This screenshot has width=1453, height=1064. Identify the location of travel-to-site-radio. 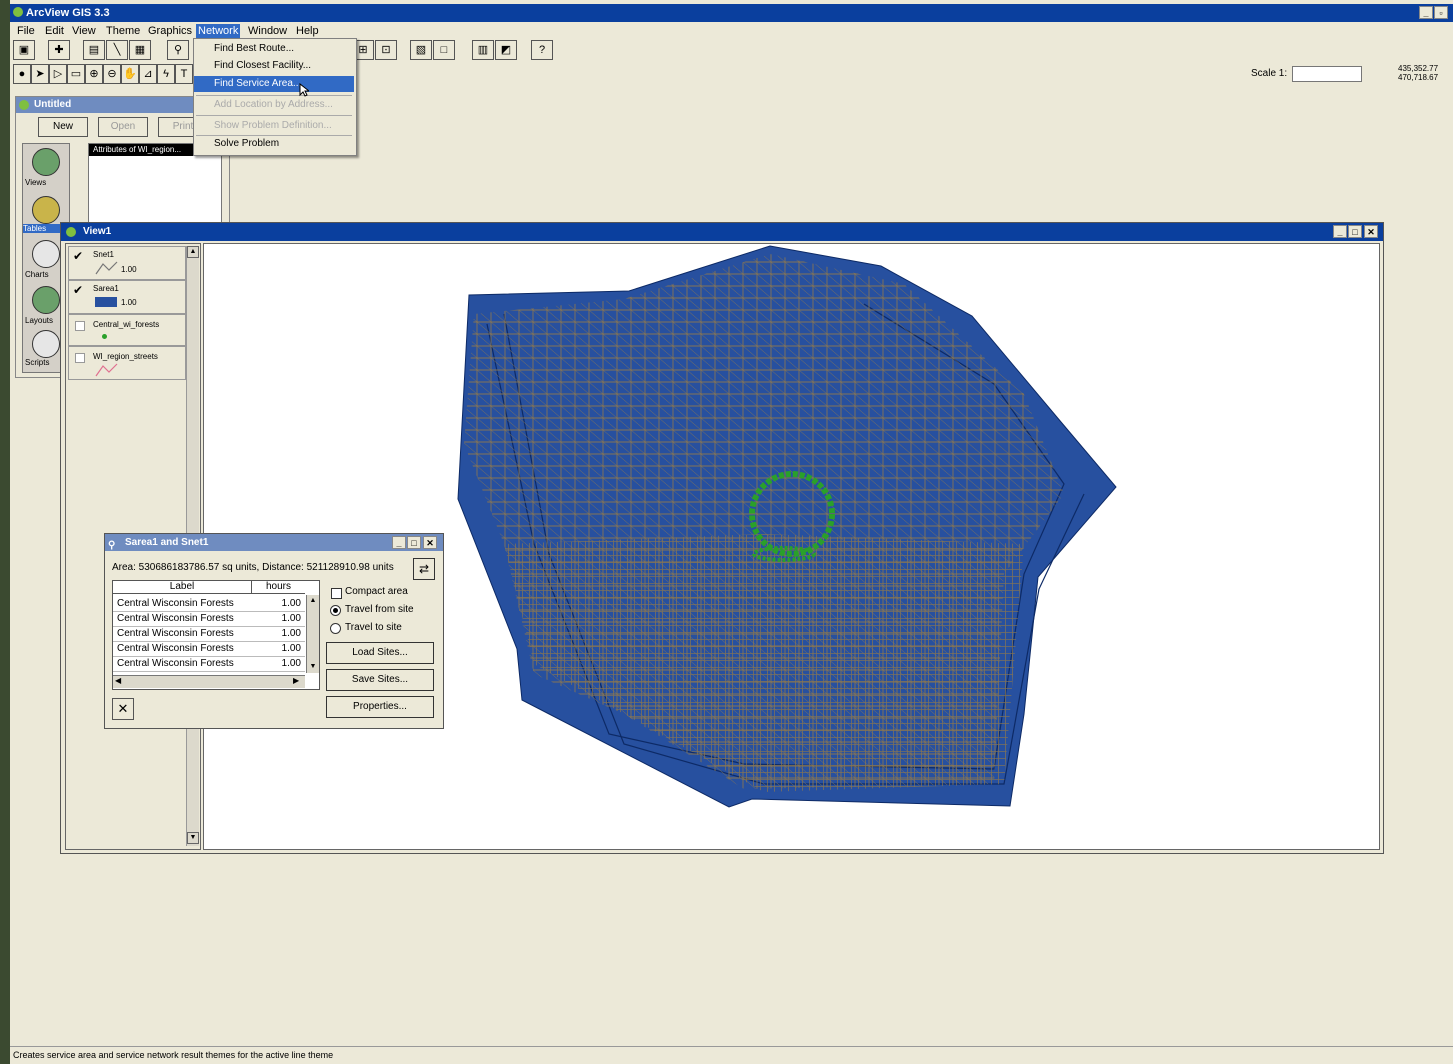
(335, 628).